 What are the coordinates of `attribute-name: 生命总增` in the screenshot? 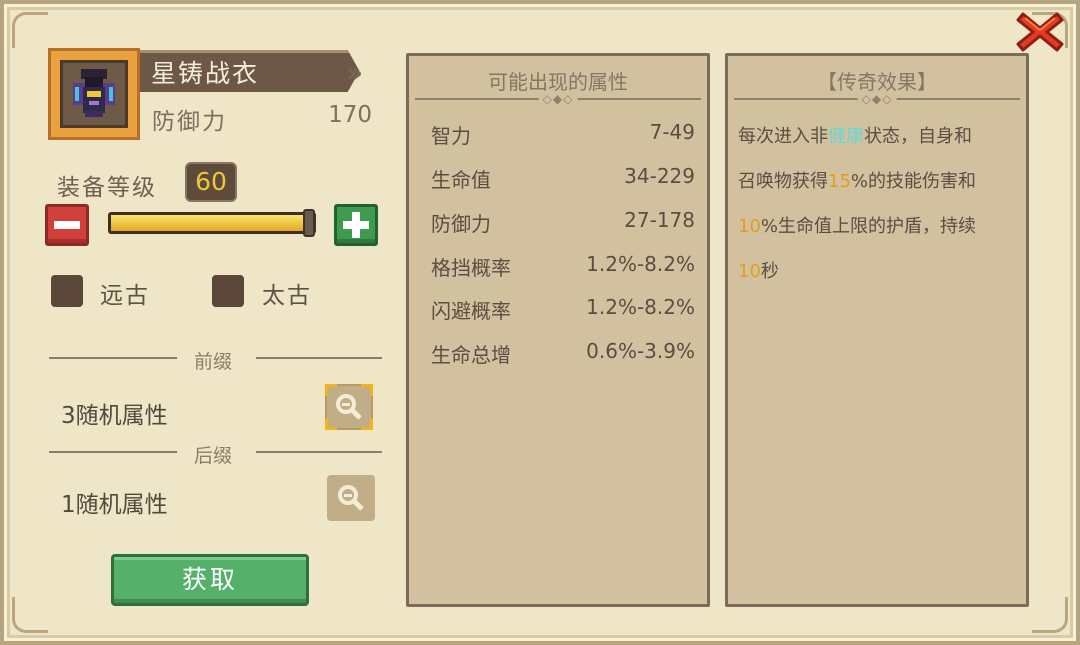 It's located at (471, 355).